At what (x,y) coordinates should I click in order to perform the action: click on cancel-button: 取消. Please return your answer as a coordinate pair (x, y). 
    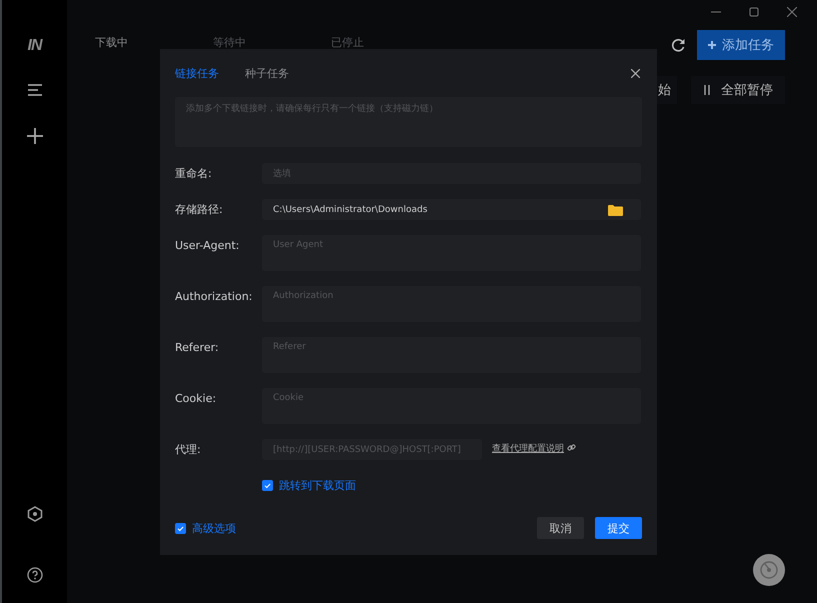
    Looking at the image, I should click on (560, 528).